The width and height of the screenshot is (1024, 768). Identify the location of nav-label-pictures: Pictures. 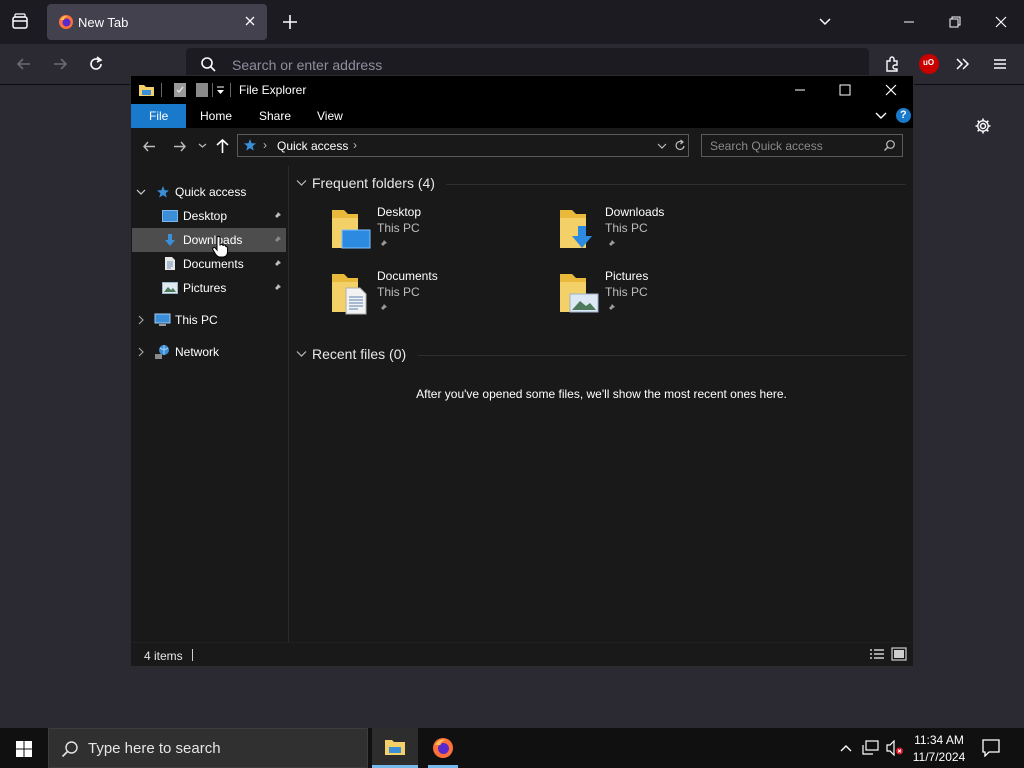
(205, 288).